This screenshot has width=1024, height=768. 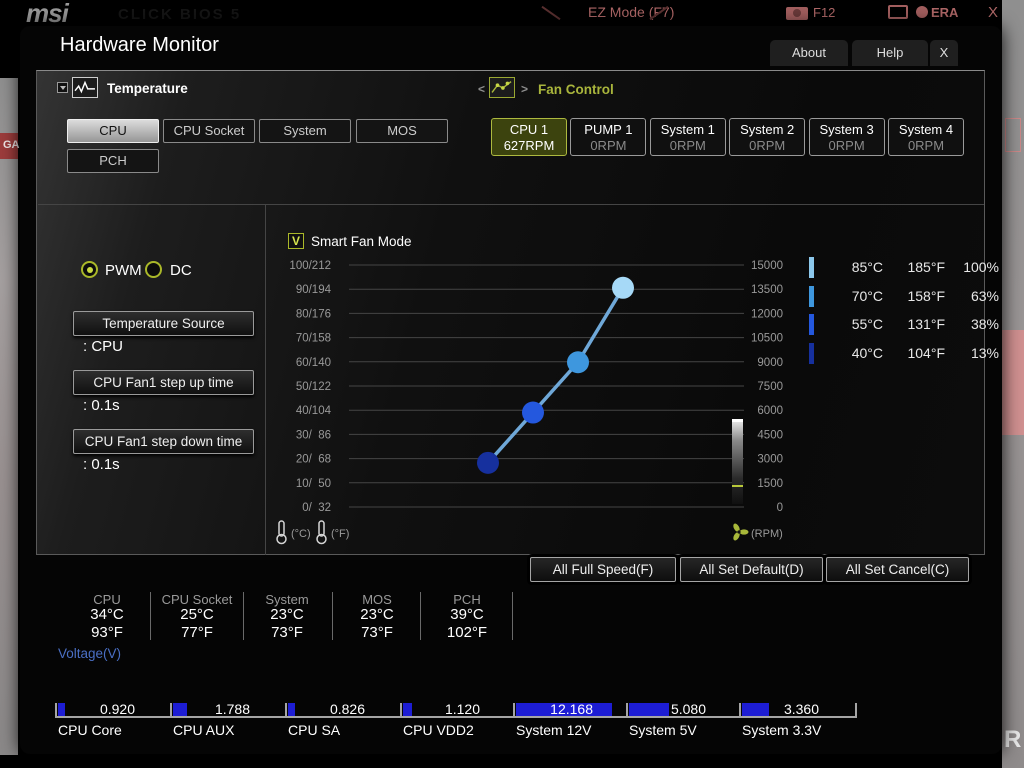 What do you see at coordinates (1013, 135) in the screenshot?
I see `background-outline-box` at bounding box center [1013, 135].